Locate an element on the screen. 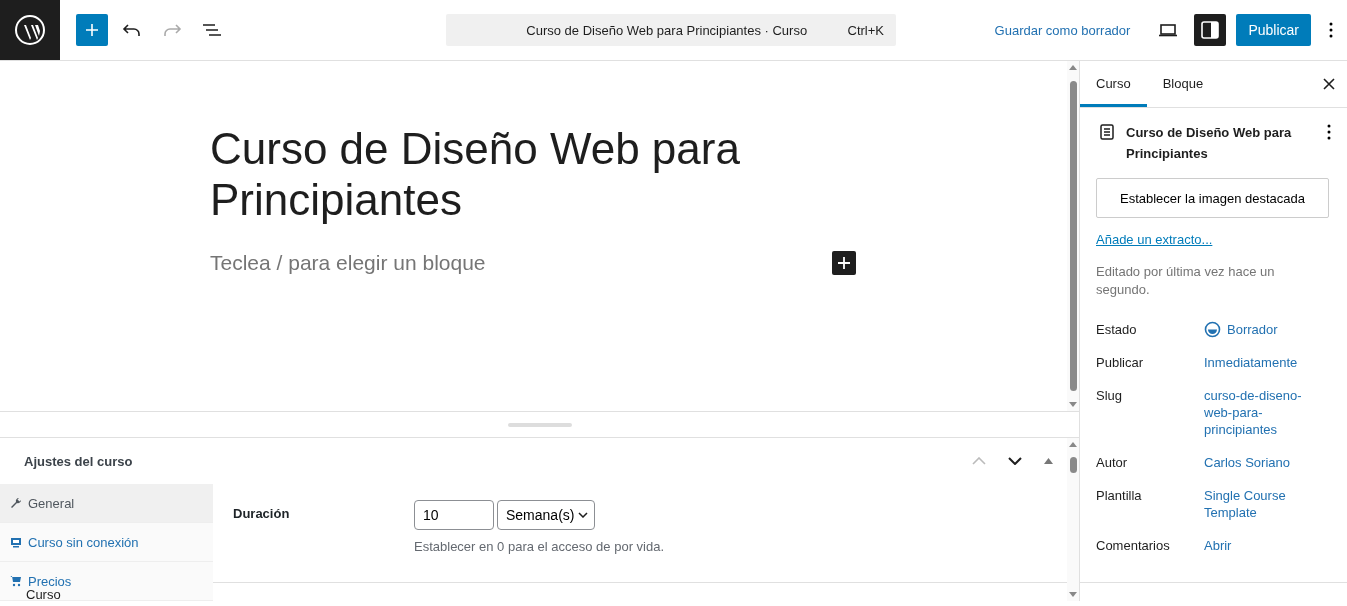  resize-handle is located at coordinates (539, 424).